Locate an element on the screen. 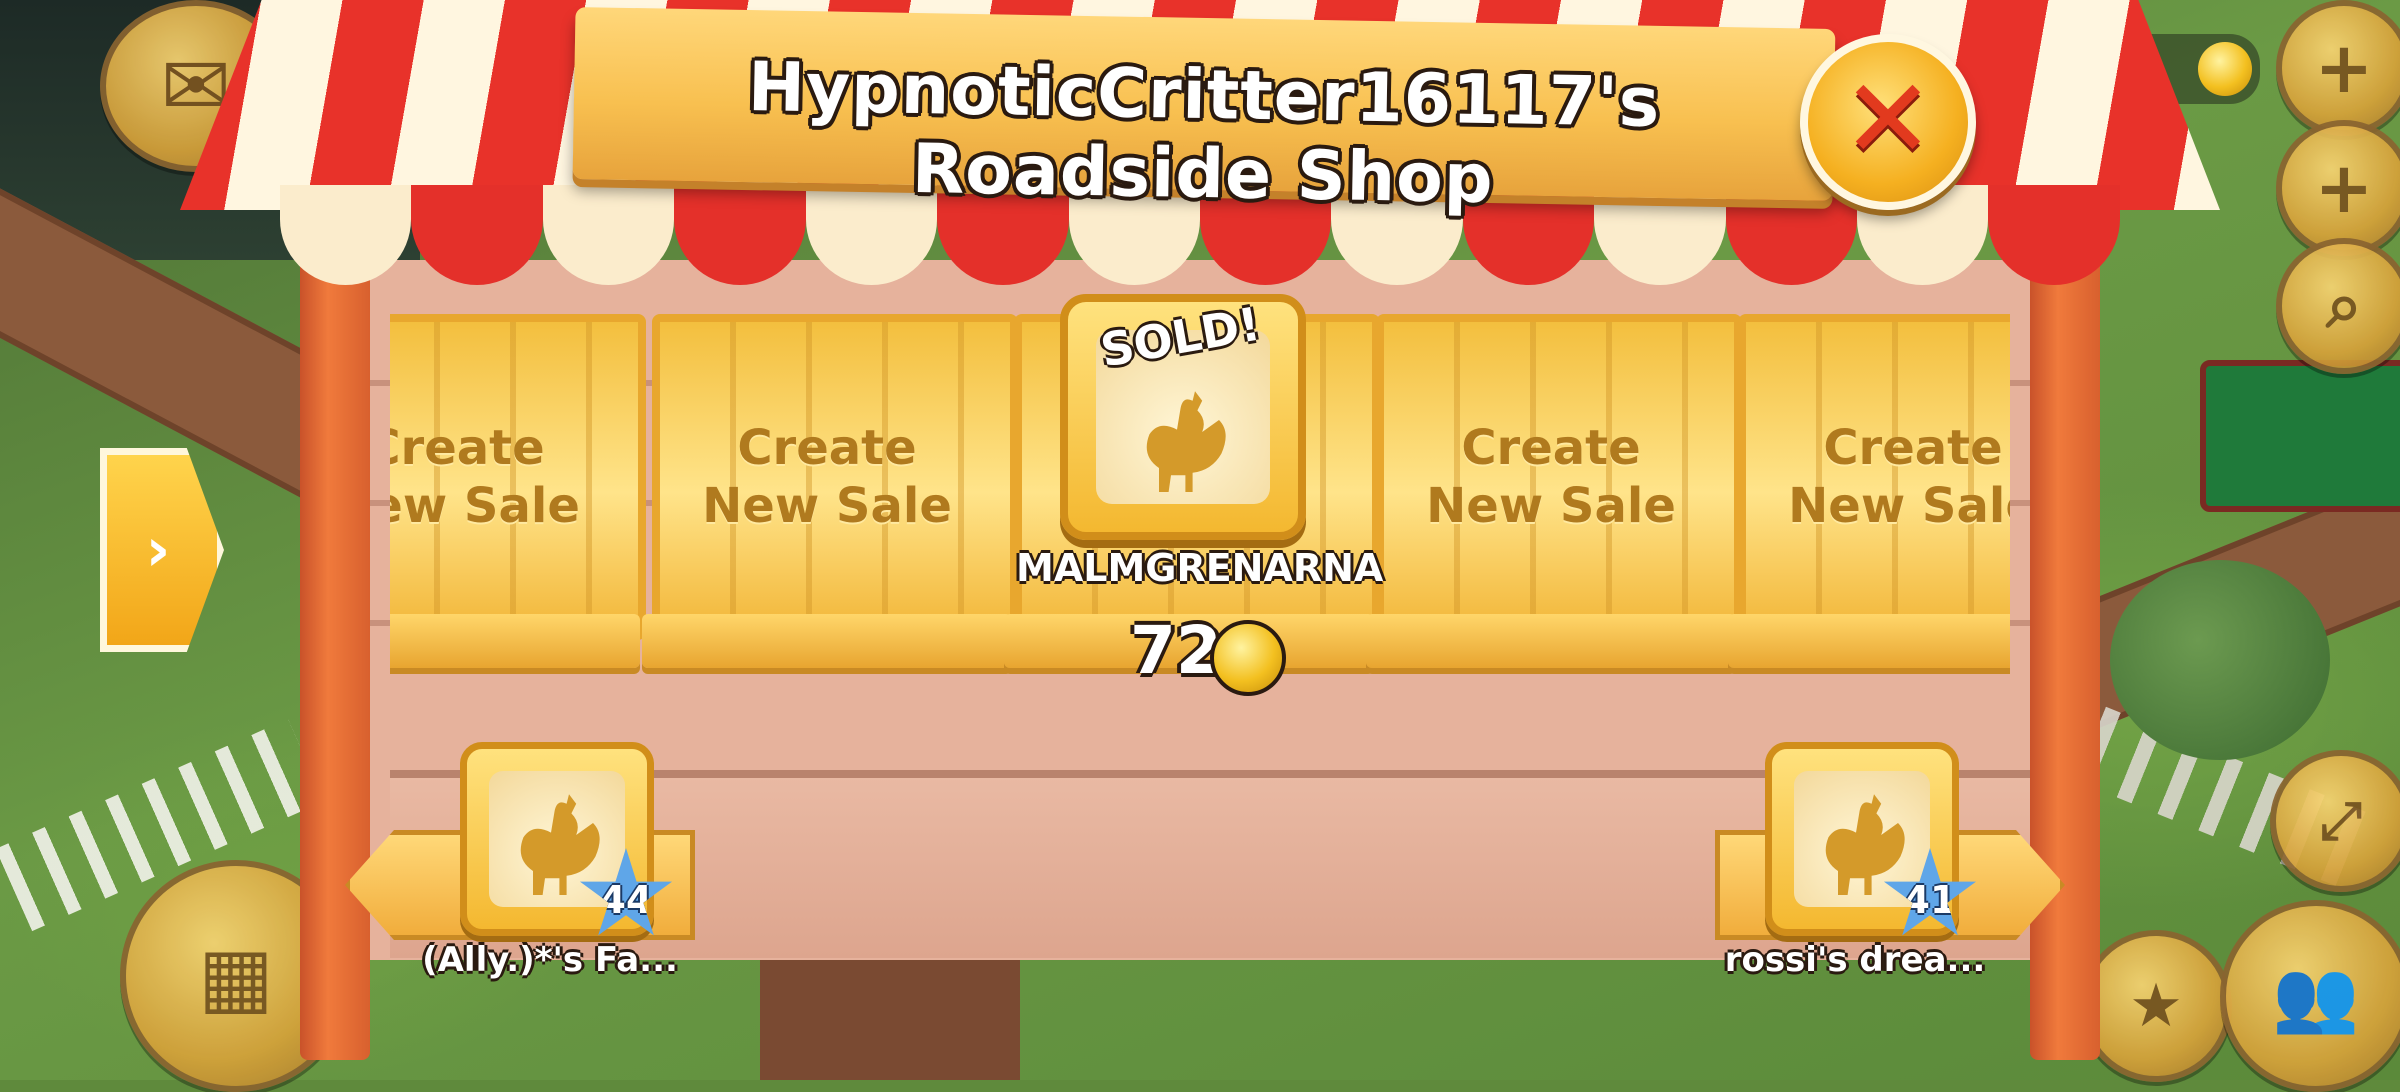 This screenshot has height=1092, width=2400. magnifier-icon: ⌕ is located at coordinates (2338, 306).